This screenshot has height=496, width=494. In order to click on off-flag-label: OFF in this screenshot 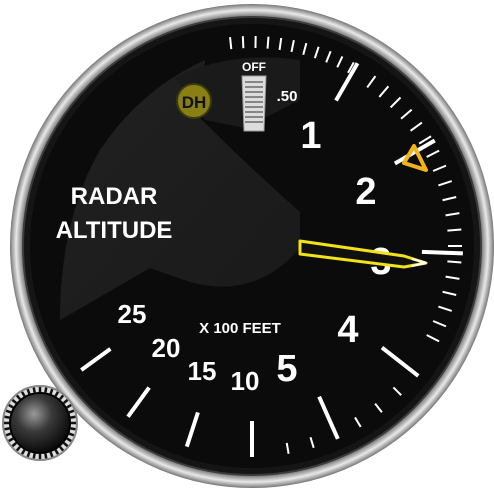, I will do `click(254, 67)`.